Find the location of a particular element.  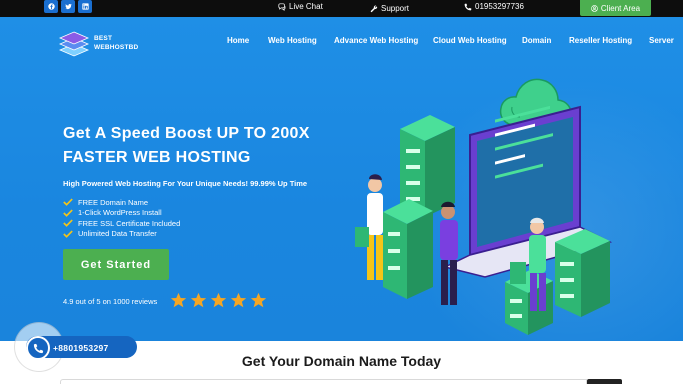

phone-link: 01953297736 is located at coordinates (494, 6).